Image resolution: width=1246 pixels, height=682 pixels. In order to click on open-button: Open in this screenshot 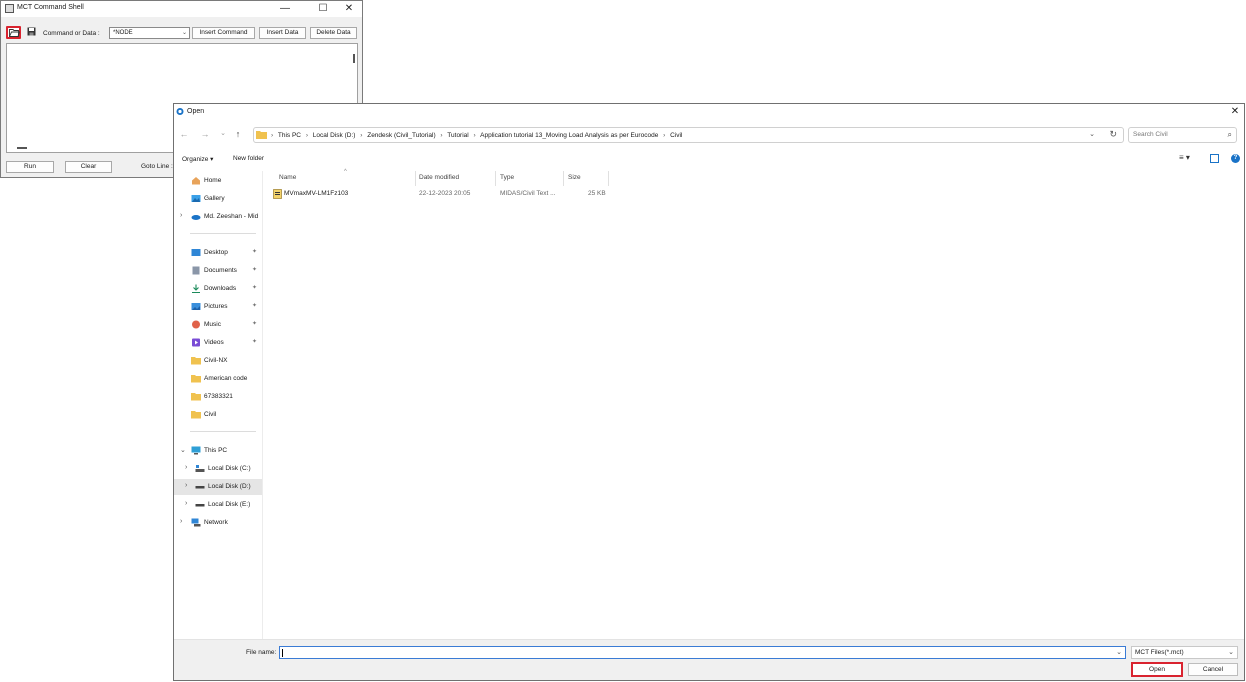, I will do `click(1157, 669)`.